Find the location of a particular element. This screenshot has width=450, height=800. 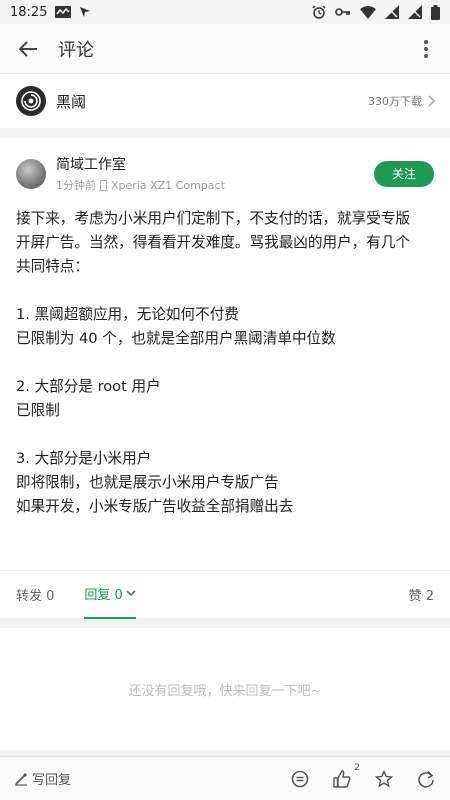

share-button is located at coordinates (426, 779).